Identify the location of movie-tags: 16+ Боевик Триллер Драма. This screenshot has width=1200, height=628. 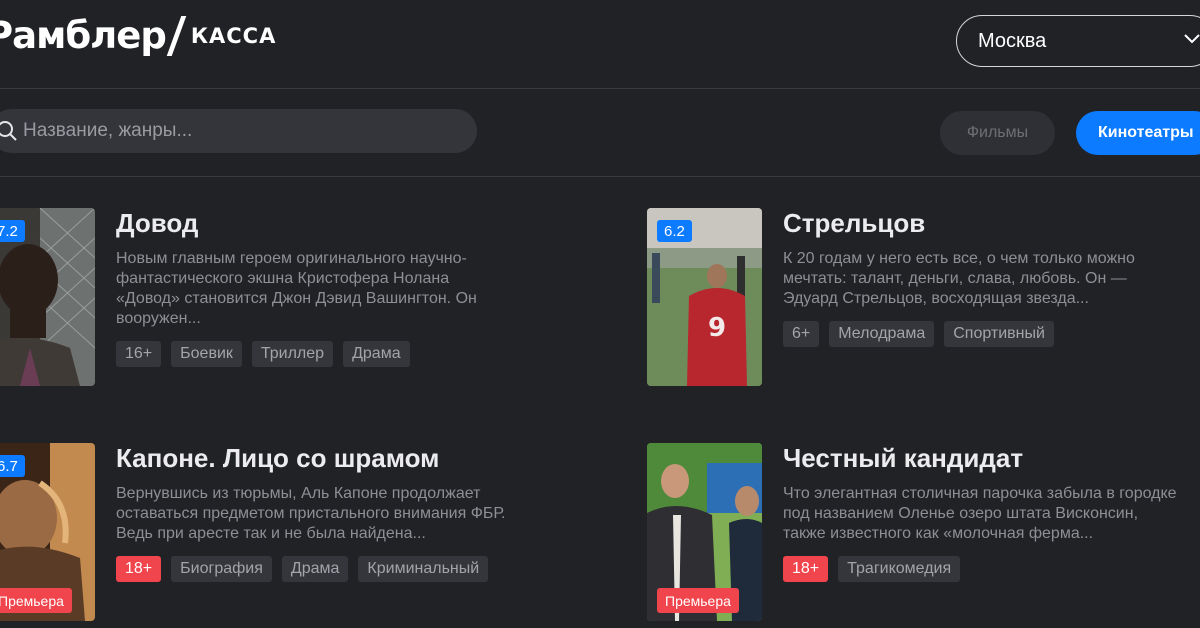
(316, 354).